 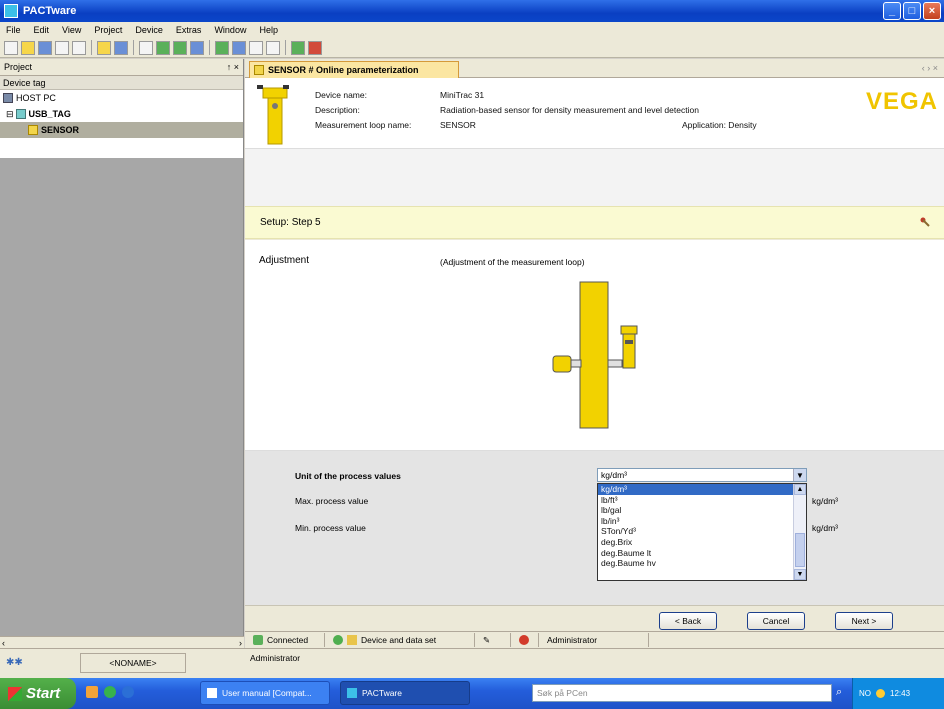 What do you see at coordinates (239, 47) in the screenshot?
I see `measure-icon` at bounding box center [239, 47].